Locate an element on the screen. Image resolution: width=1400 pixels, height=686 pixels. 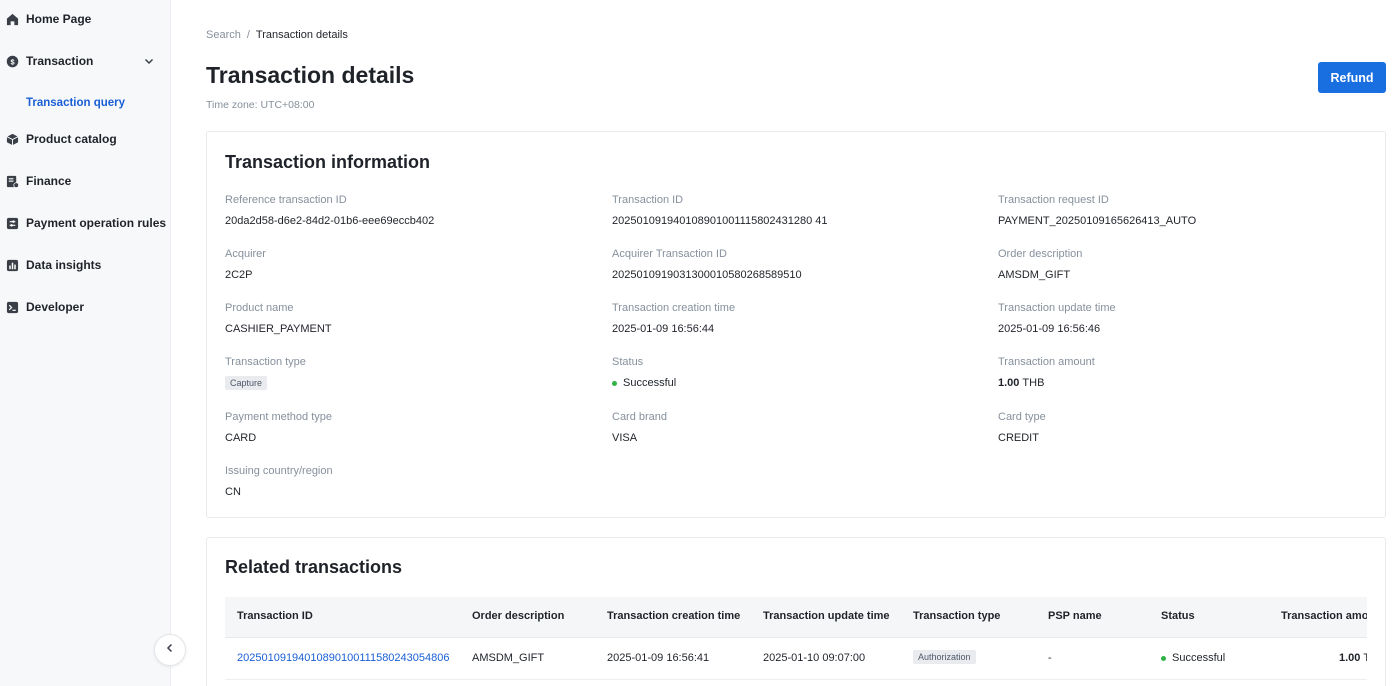
related-transaction-id-link: 20250109194010890100111580243054806 is located at coordinates (343, 658).